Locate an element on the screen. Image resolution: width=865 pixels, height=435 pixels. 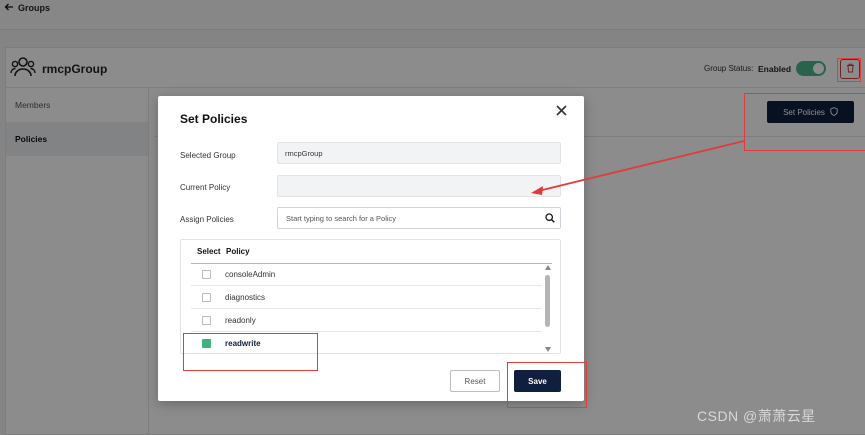
search-icon is located at coordinates (550, 218).